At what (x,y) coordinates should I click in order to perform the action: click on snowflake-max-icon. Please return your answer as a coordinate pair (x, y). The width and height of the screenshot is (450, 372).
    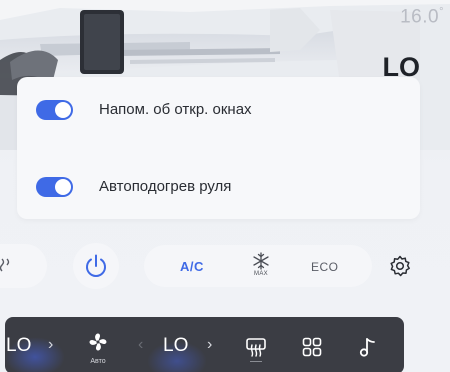
    Looking at the image, I should click on (261, 261).